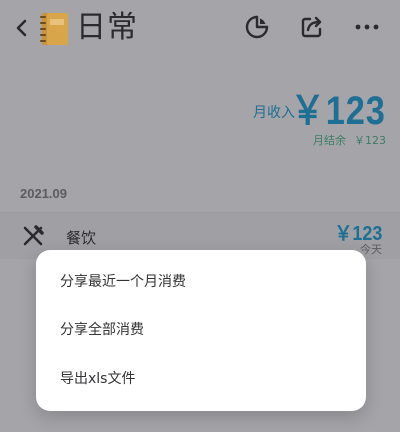 The image size is (400, 432). Describe the element at coordinates (201, 282) in the screenshot. I see `share-last-month-item: 分享最近一个月消费` at that location.